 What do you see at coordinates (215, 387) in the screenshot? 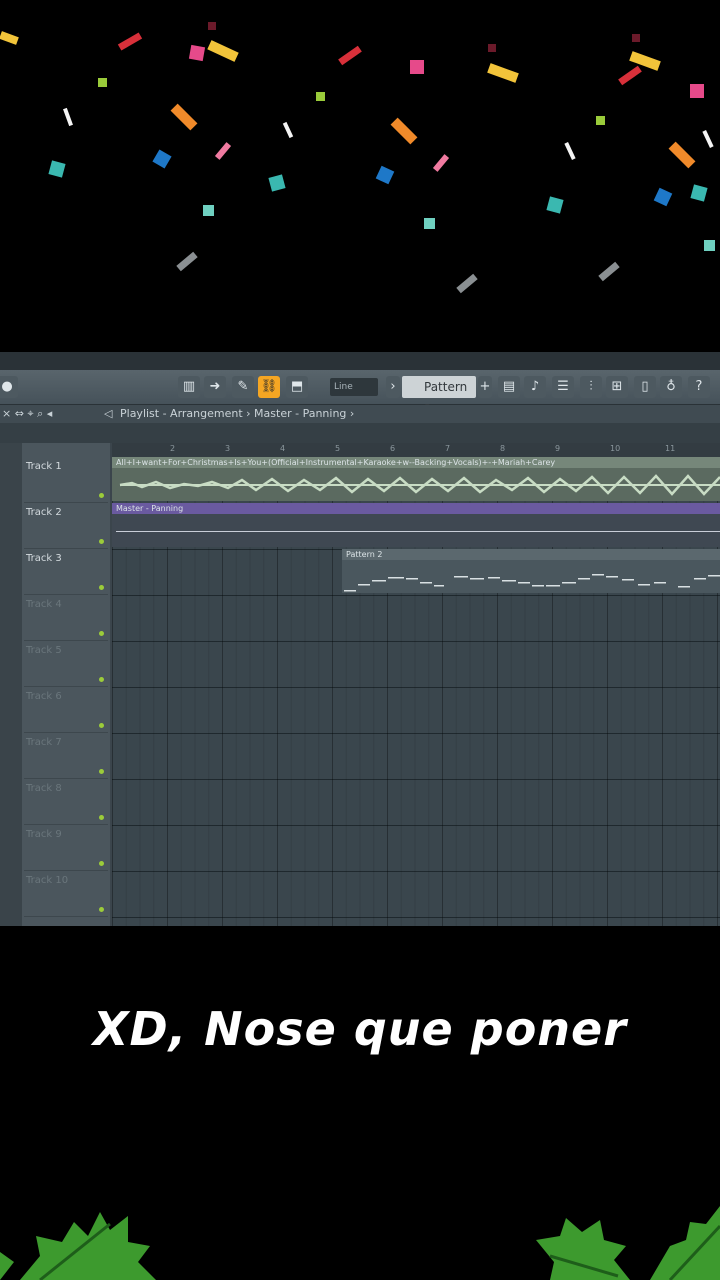
I see `arrow-icon: ➜` at bounding box center [215, 387].